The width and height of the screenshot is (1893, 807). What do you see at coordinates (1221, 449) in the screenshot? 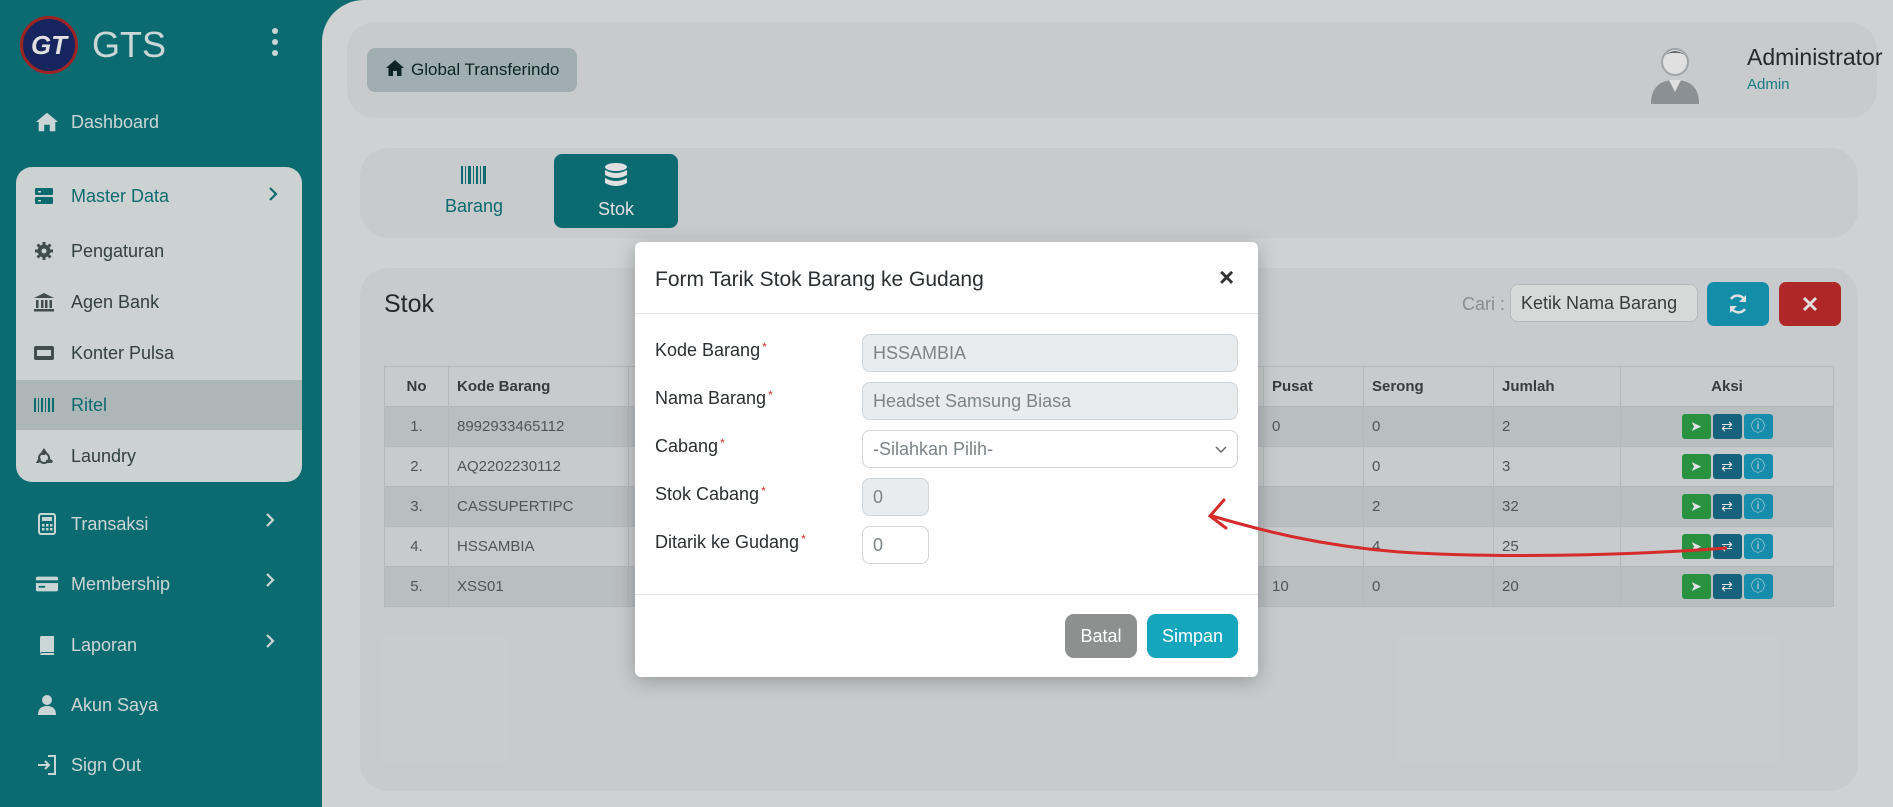
I see `chevron-down-icon` at bounding box center [1221, 449].